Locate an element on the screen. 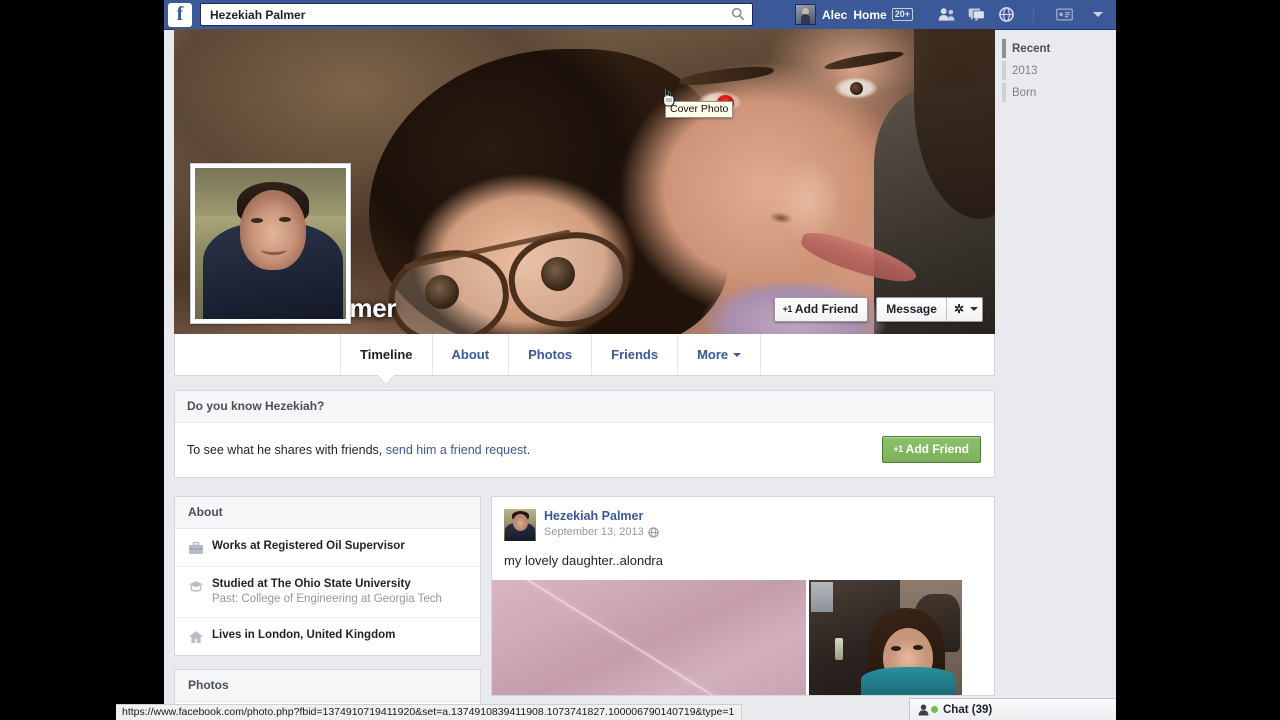  post-message: my lovely daughter..alondra is located at coordinates (583, 560).